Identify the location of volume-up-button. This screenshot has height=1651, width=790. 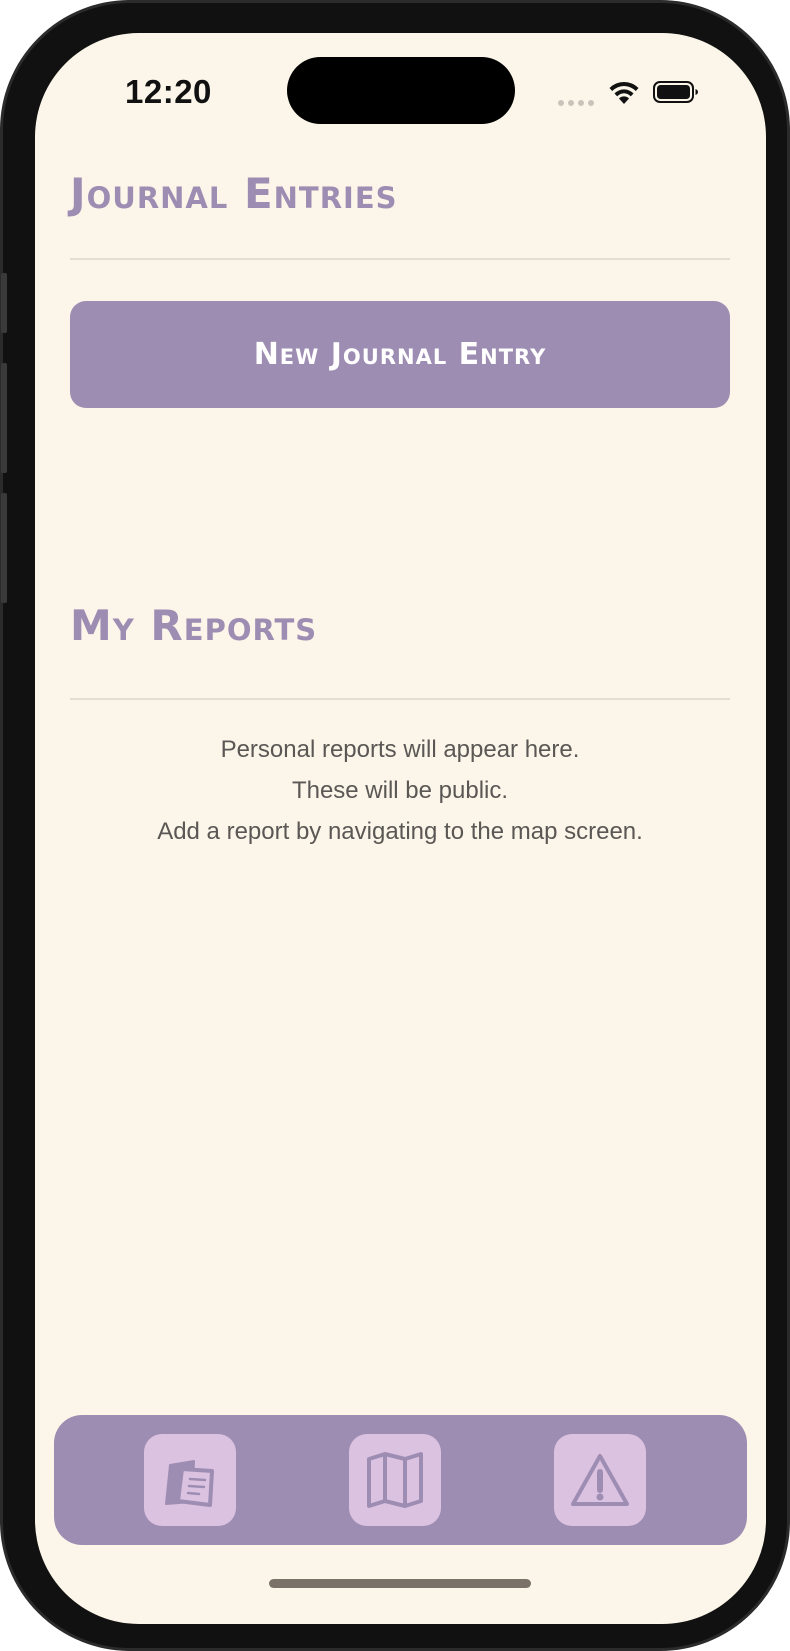
(4, 418).